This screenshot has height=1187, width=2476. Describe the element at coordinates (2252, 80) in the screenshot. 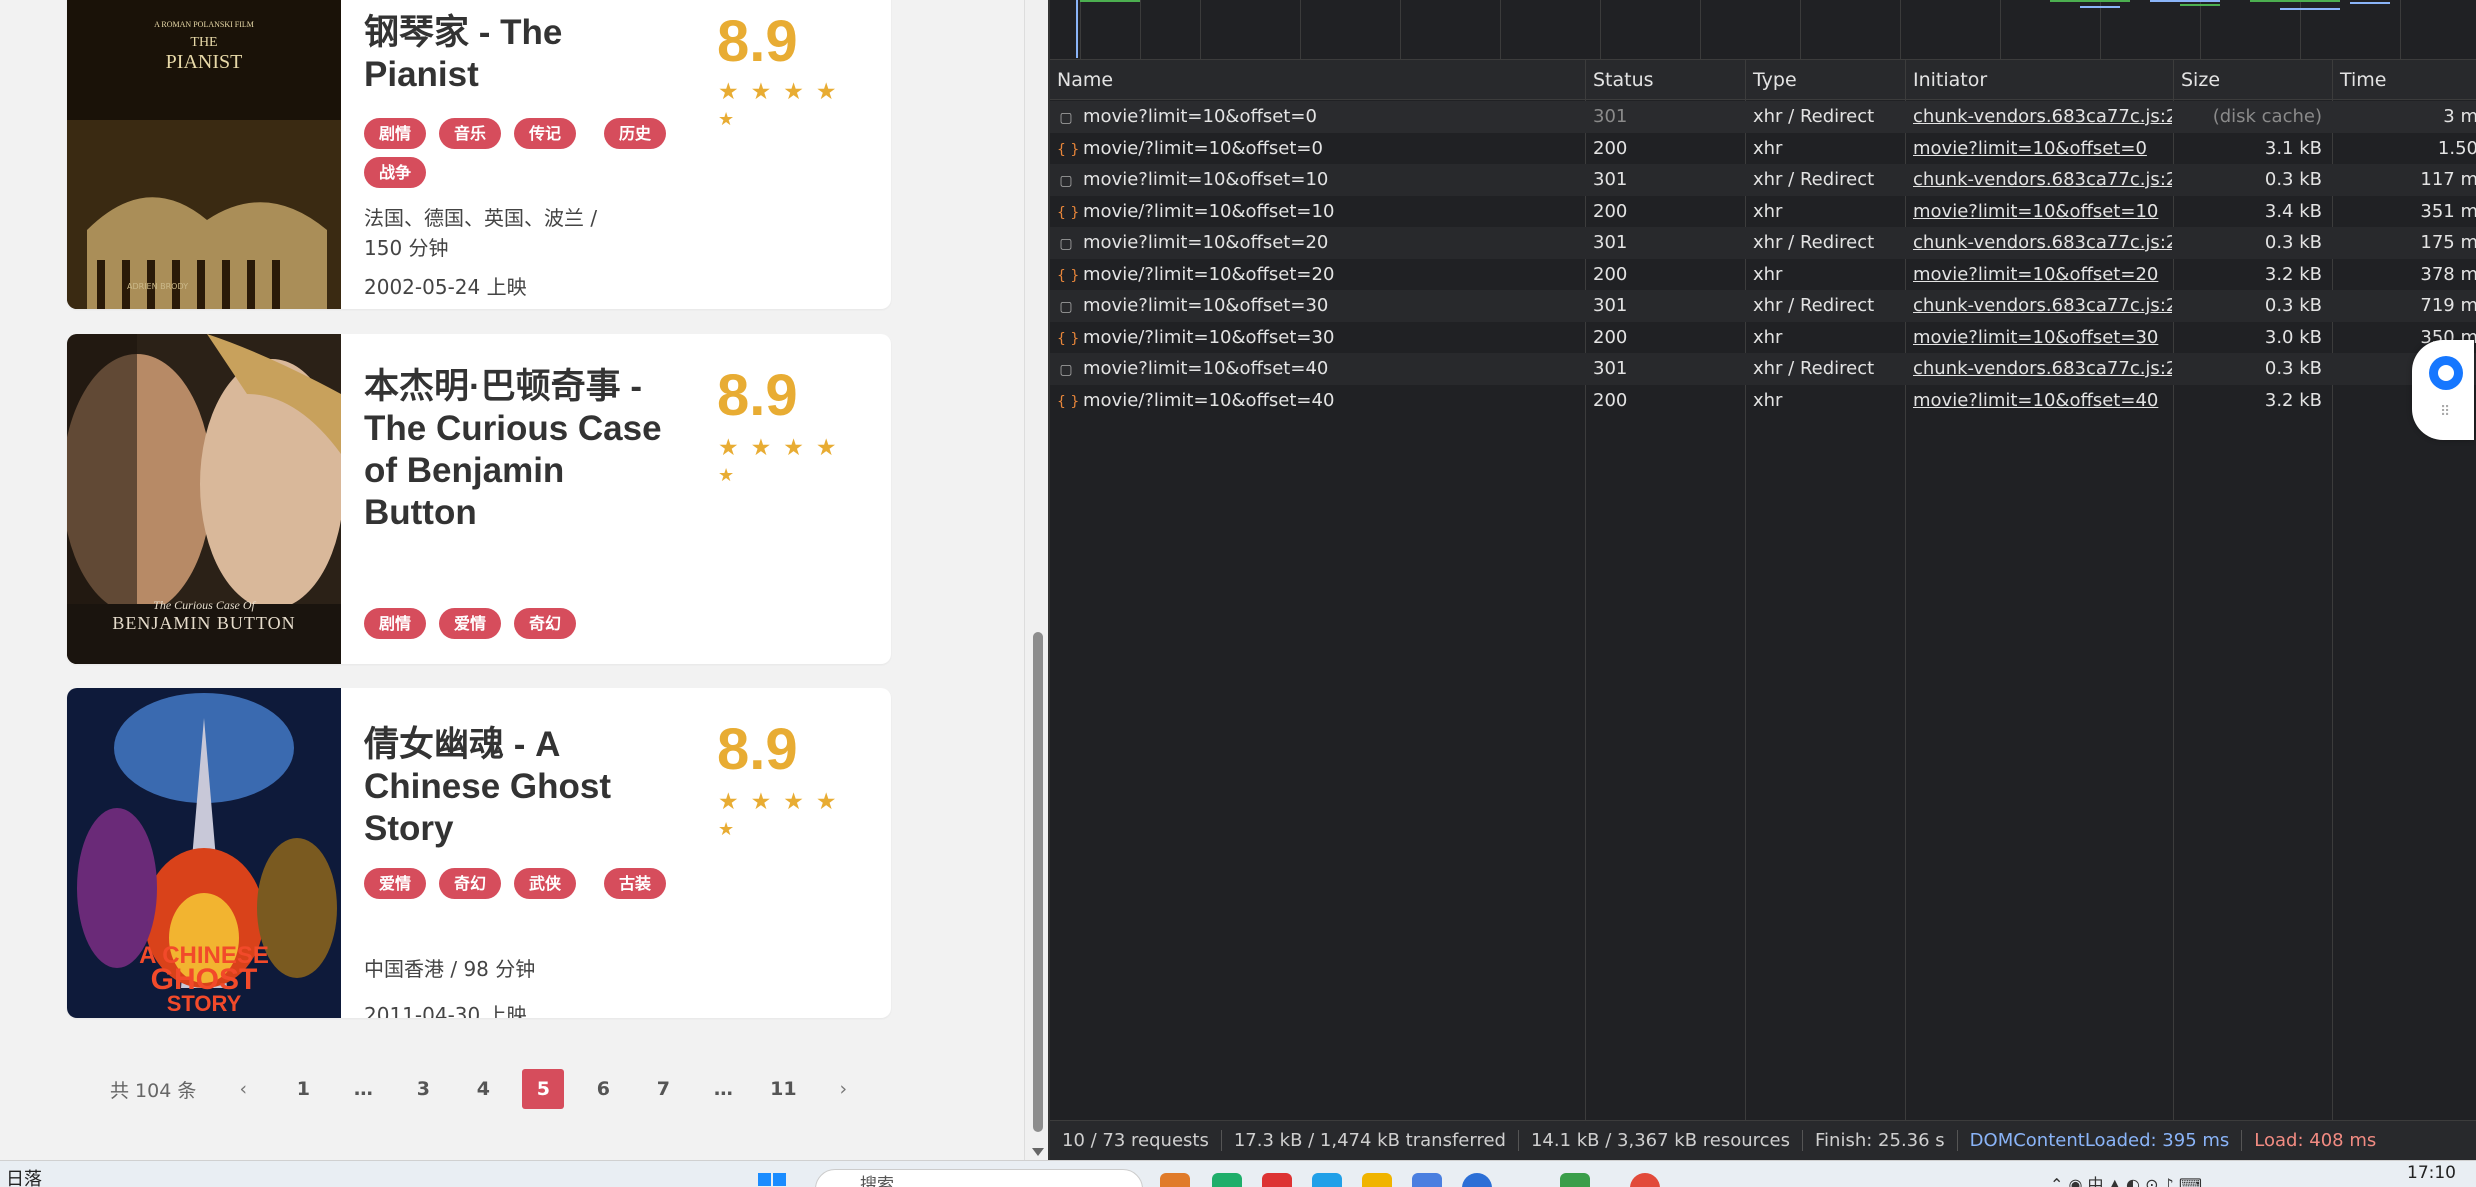

I see `column-header-size: Size` at that location.